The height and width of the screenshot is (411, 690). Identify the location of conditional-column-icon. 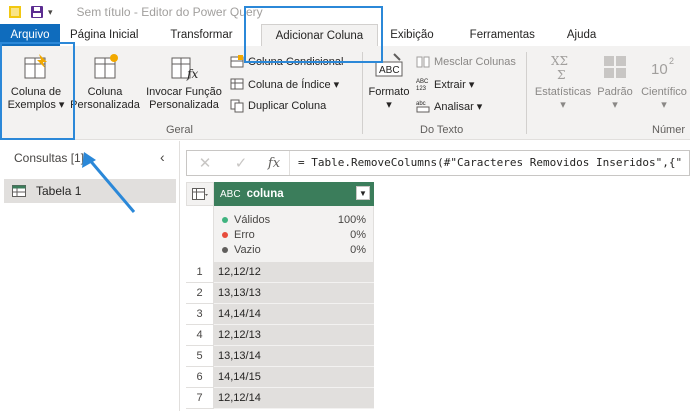
(237, 61).